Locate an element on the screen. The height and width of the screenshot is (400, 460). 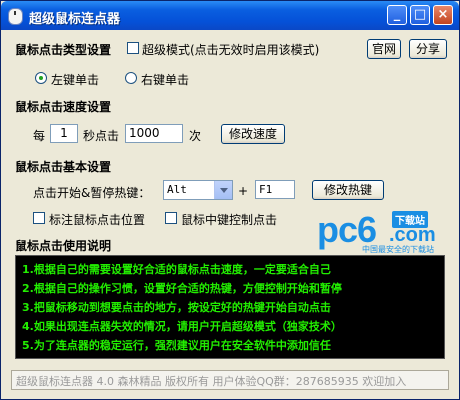
mark-position-label: 标注鼠标点击位置 is located at coordinates (97, 220).